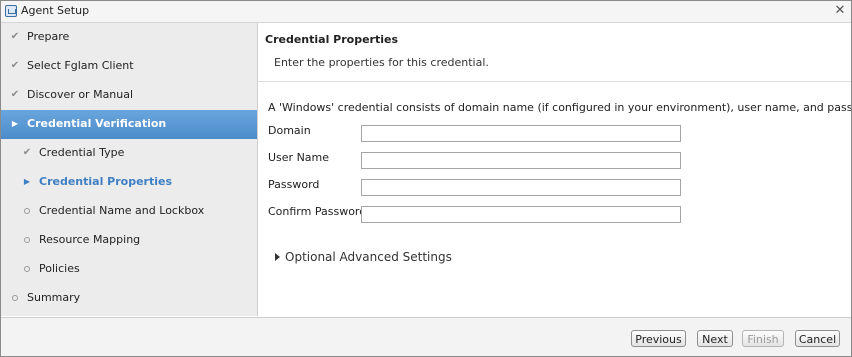  Describe the element at coordinates (129, 269) in the screenshot. I see `step-policies: Policies` at that location.